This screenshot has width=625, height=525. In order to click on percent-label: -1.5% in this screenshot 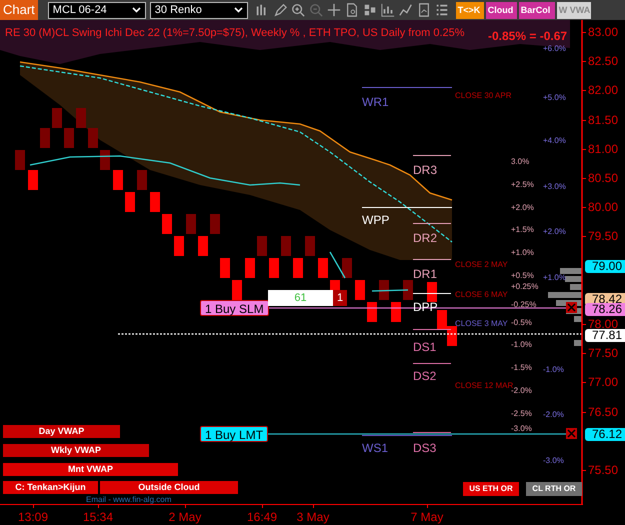, I will do `click(521, 368)`.